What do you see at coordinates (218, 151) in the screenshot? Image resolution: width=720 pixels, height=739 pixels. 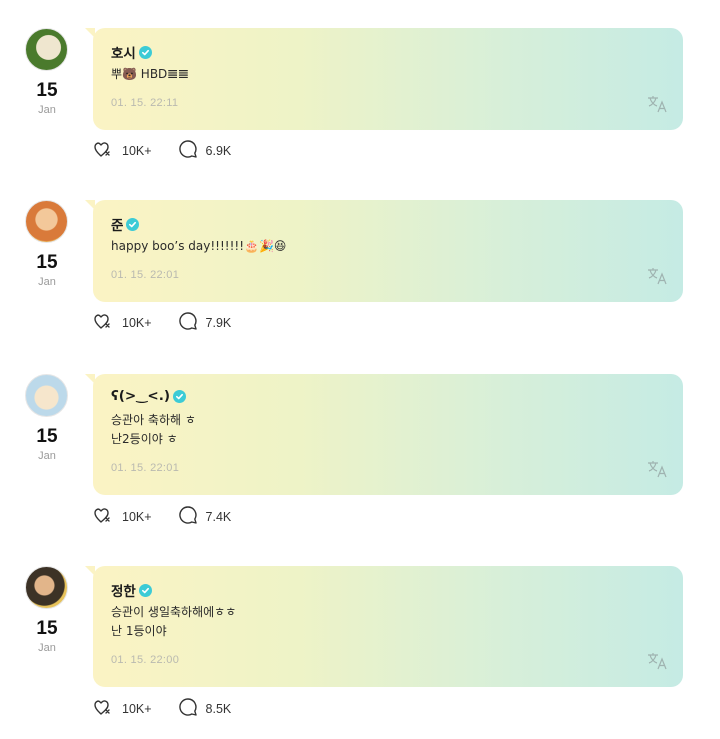 I see `comment-count: 6.9K` at bounding box center [218, 151].